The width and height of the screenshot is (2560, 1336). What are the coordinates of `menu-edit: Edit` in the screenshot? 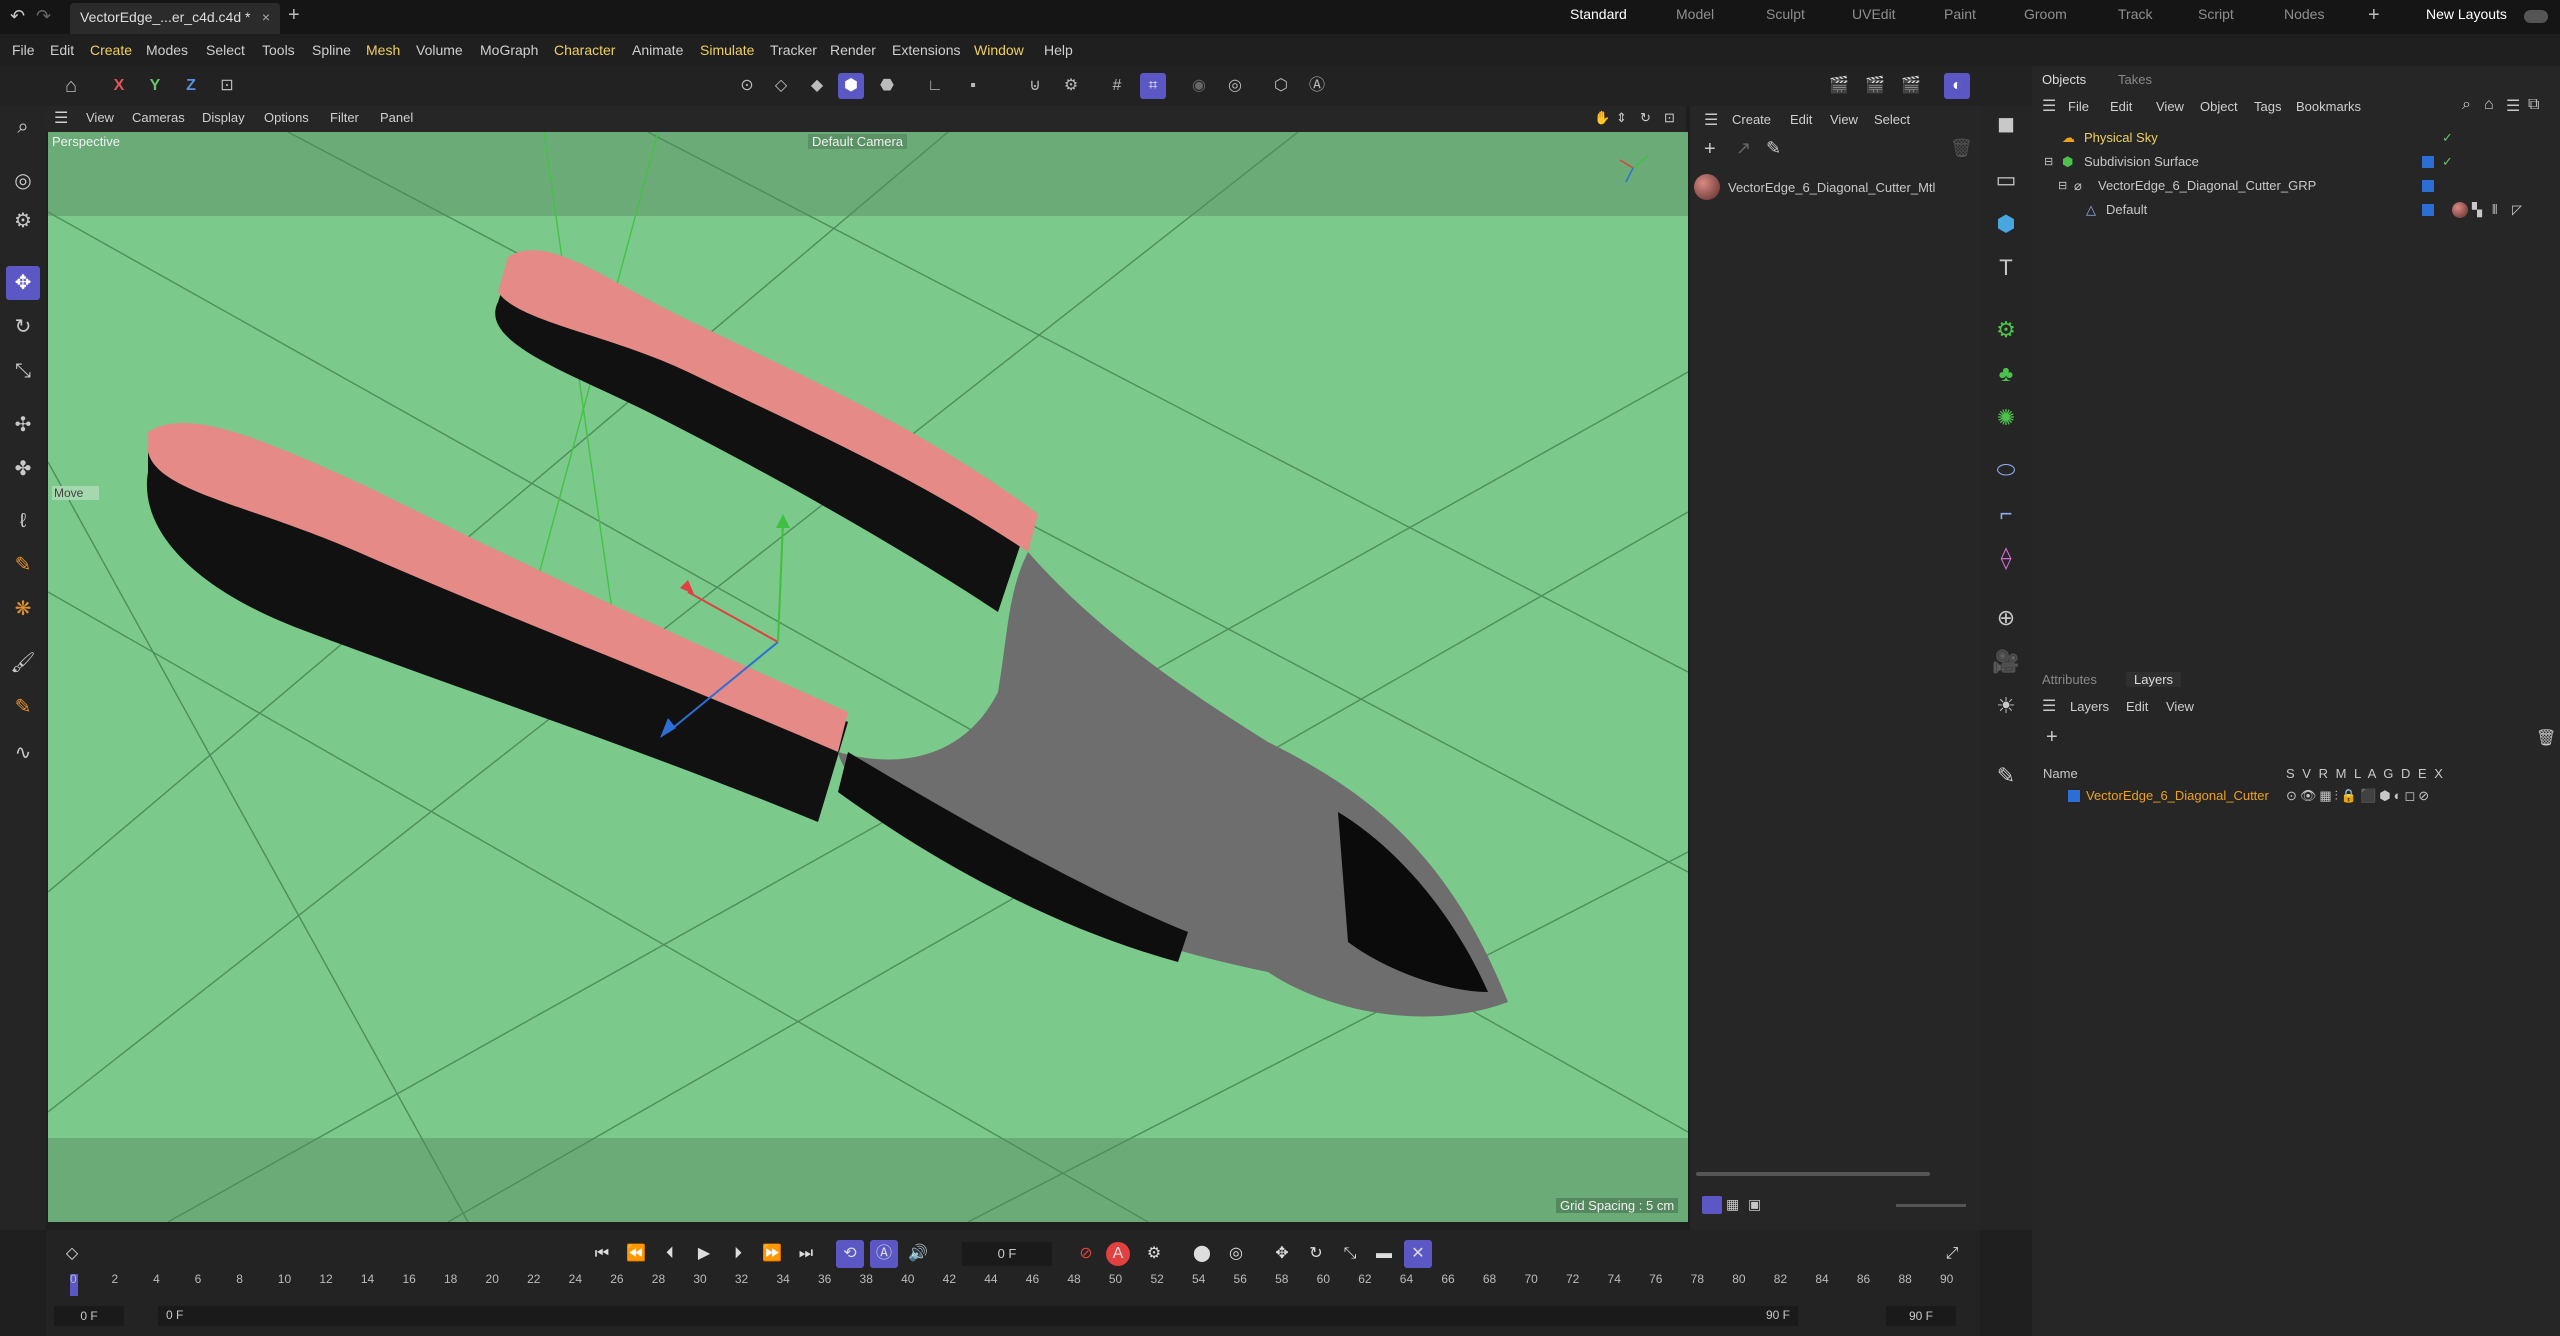 It's located at (62, 50).